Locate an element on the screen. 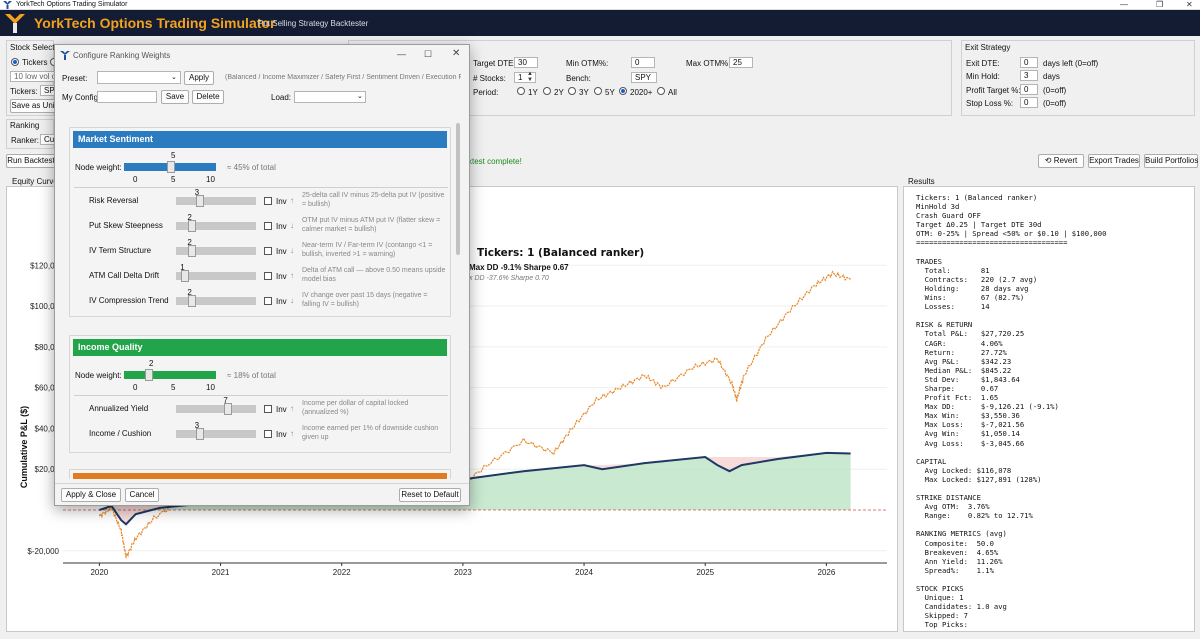 The image size is (1200, 639). results-line: Unique: 1 is located at coordinates (940, 598).